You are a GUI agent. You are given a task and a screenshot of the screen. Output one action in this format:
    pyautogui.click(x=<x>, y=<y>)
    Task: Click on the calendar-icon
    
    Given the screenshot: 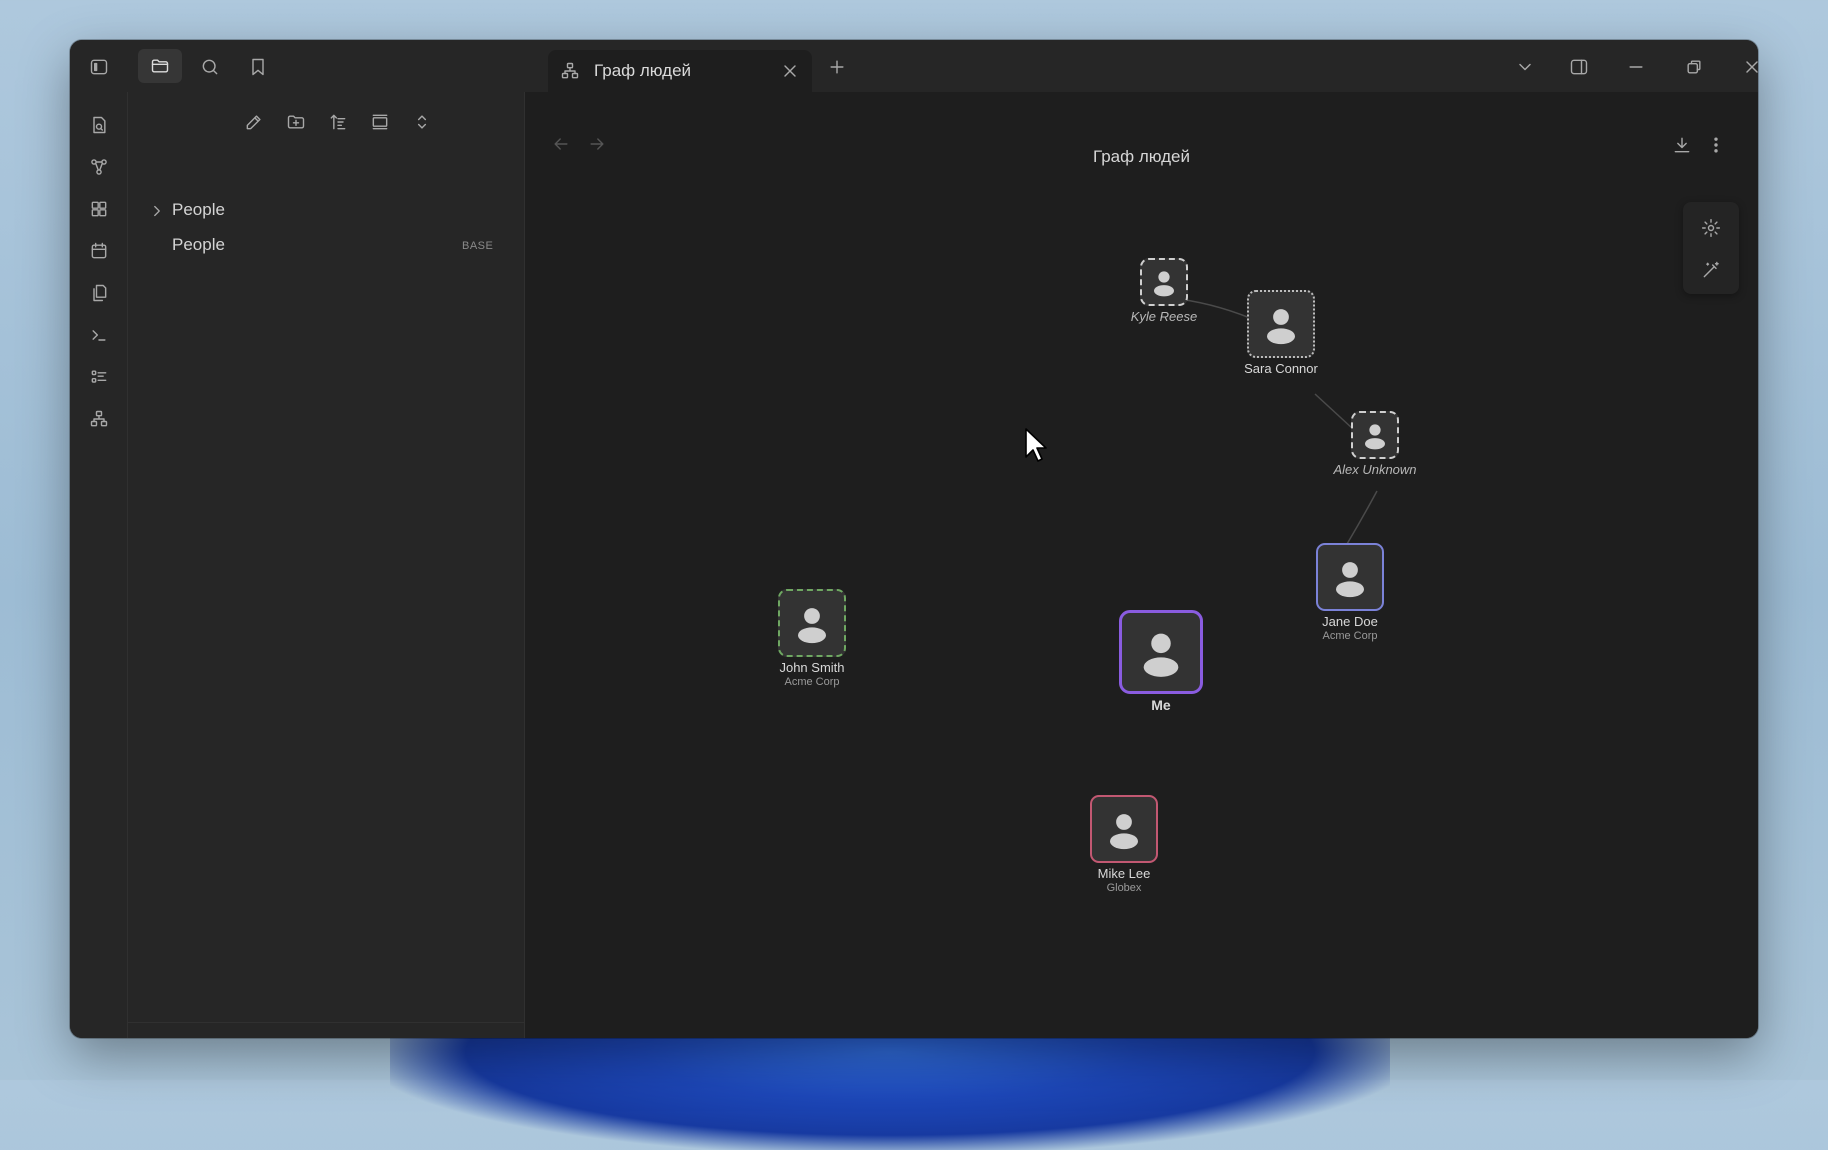 What is the action you would take?
    pyautogui.click(x=99, y=251)
    